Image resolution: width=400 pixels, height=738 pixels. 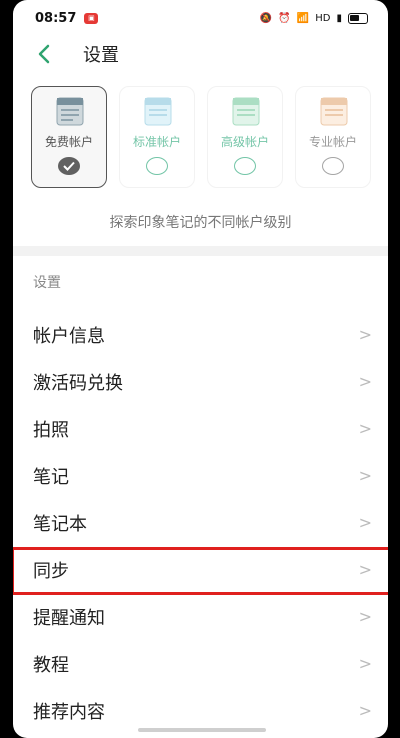 What do you see at coordinates (51, 665) in the screenshot?
I see `menu-item-label: 教程` at bounding box center [51, 665].